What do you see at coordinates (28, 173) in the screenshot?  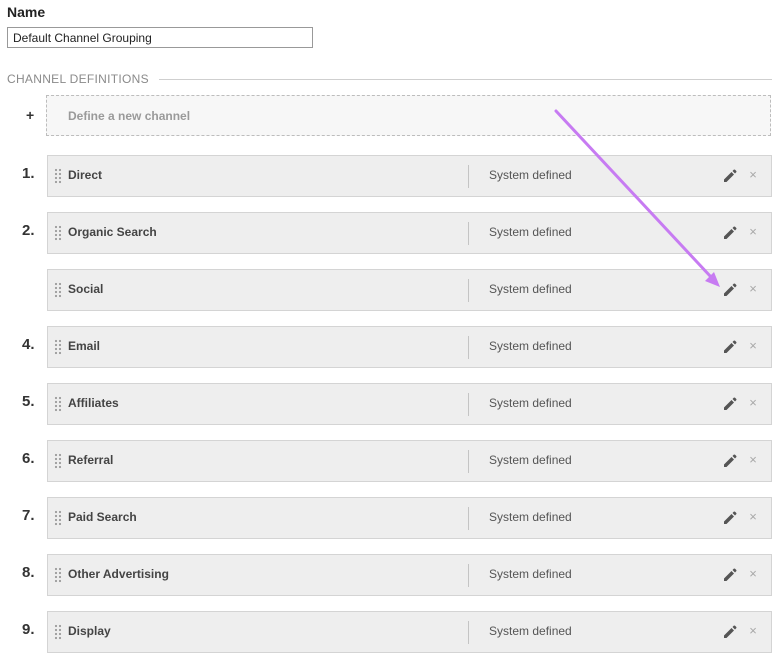 I see `row-number: 1.` at bounding box center [28, 173].